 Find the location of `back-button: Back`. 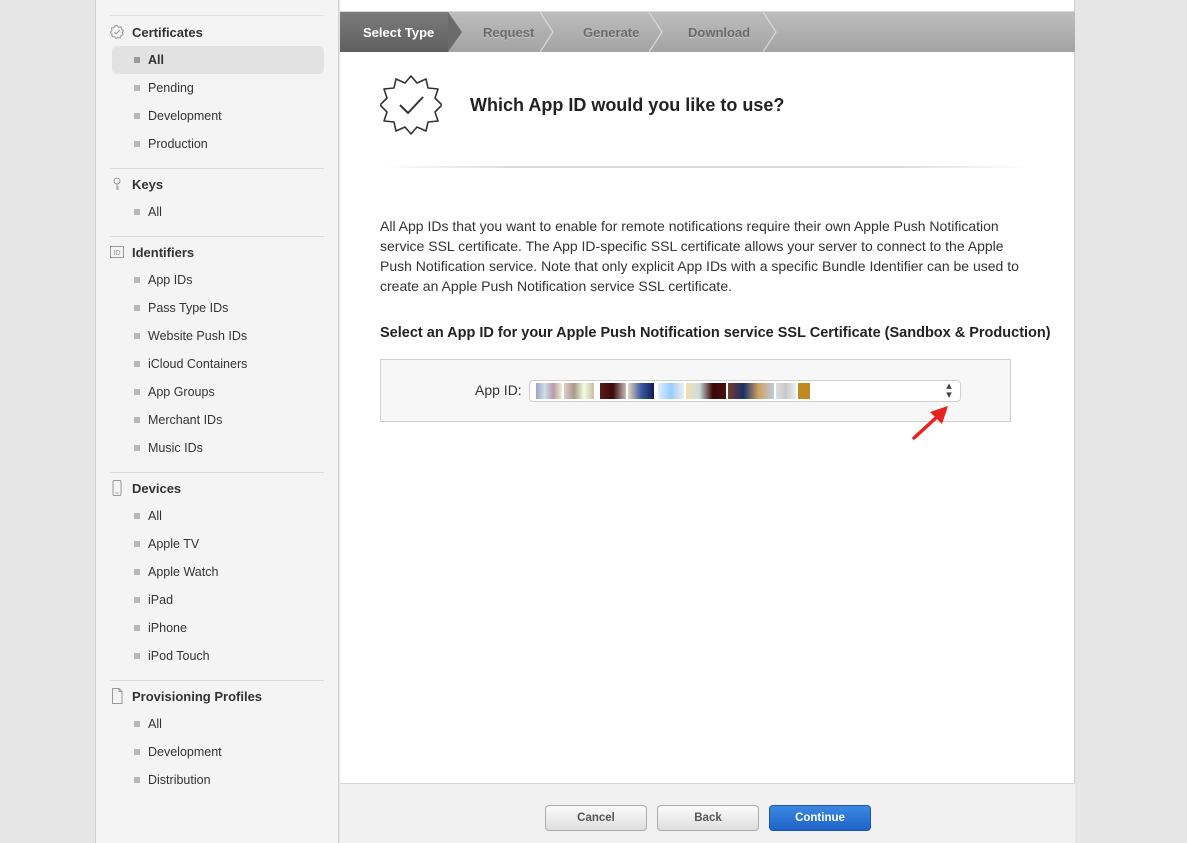

back-button: Back is located at coordinates (708, 818).